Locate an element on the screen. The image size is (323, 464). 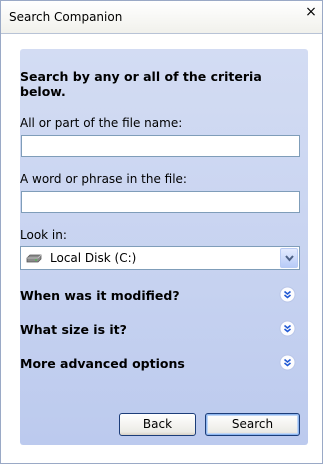
section-advanced-options-label: More advanced options is located at coordinates (102, 363).